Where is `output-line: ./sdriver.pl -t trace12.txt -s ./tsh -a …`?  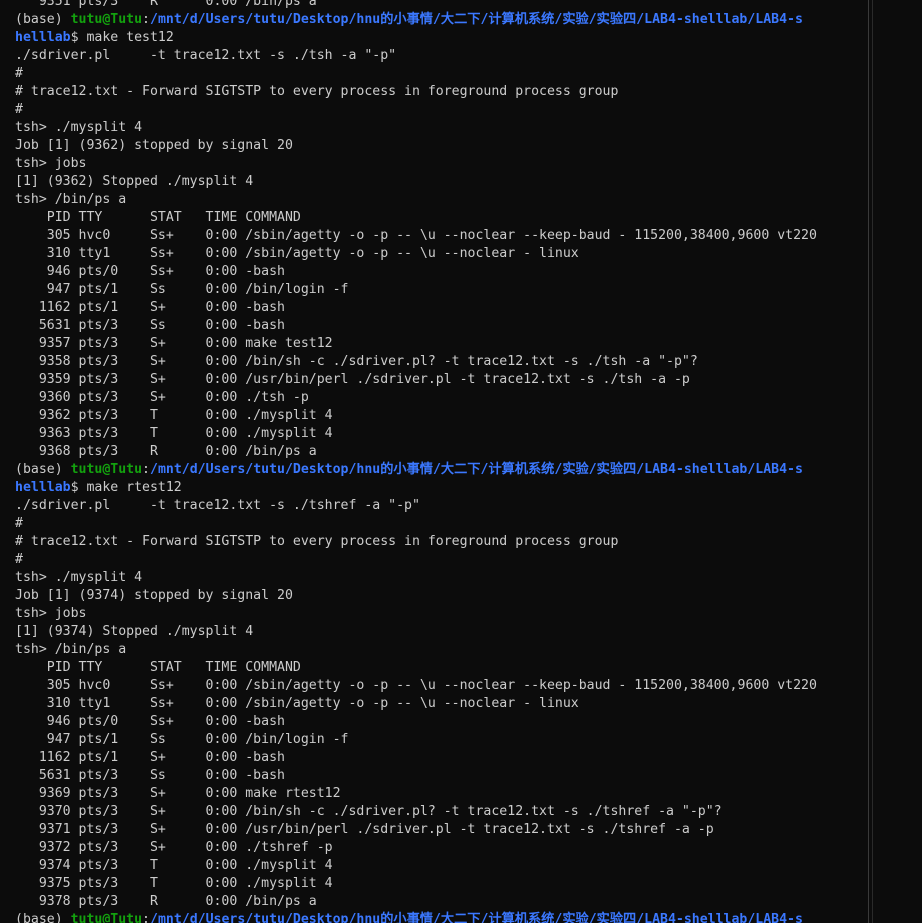
output-line: ./sdriver.pl -t trace12.txt -s ./tsh -a … is located at coordinates (206, 55).